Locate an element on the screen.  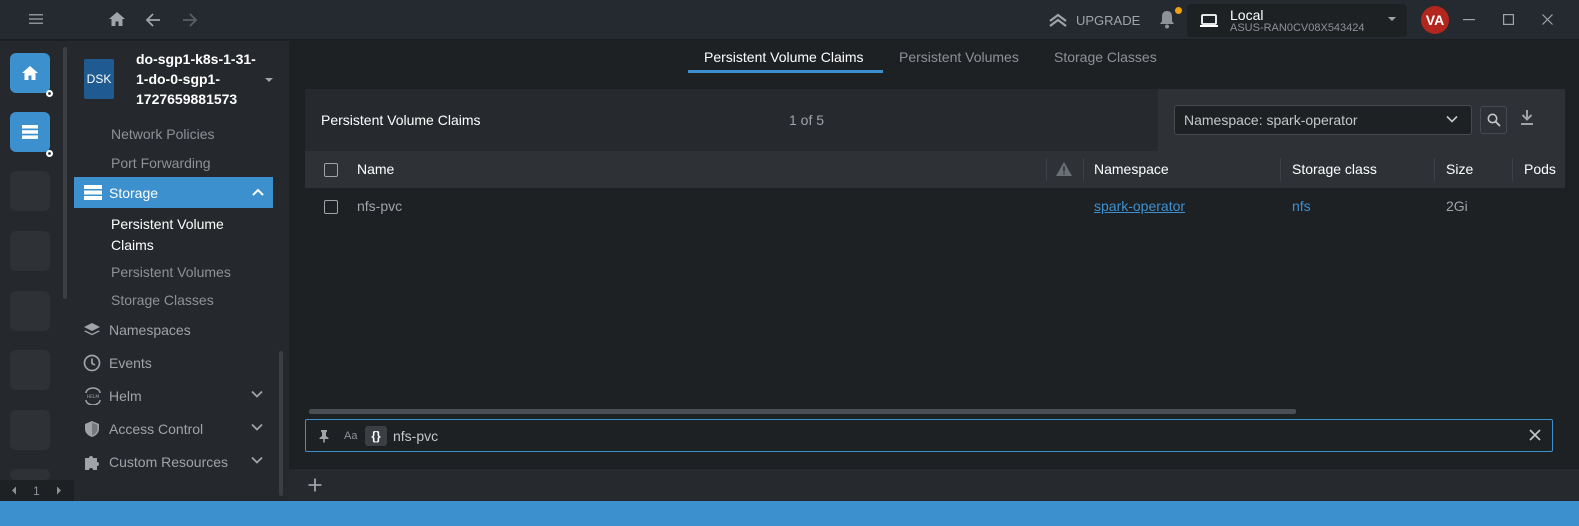
minimize-icon is located at coordinates (1469, 20).